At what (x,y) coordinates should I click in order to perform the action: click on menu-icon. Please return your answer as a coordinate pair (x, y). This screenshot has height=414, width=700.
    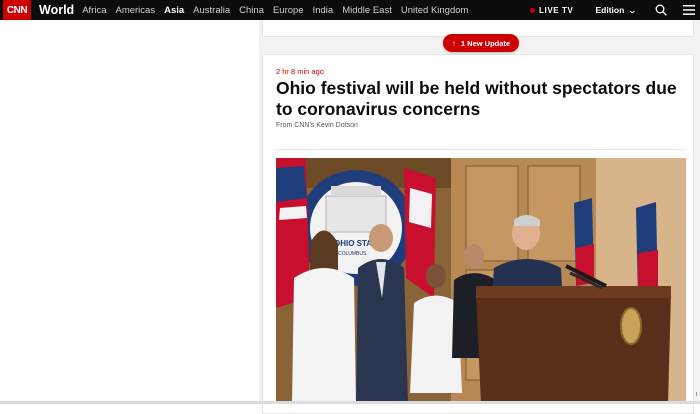
    Looking at the image, I should click on (689, 10).